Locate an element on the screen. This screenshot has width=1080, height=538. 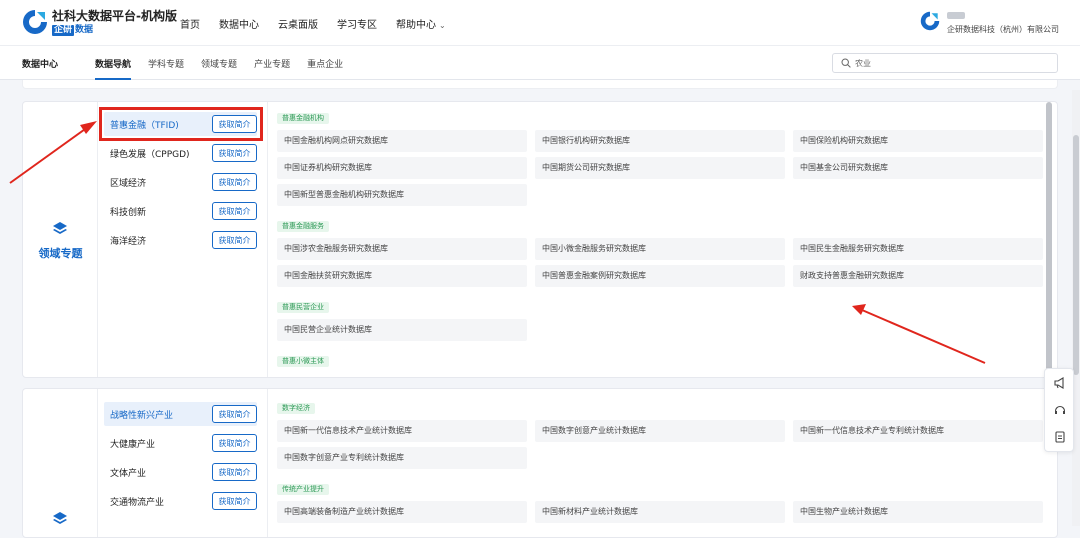
subnav-key-enterprises: 重点企业 is located at coordinates (325, 63).